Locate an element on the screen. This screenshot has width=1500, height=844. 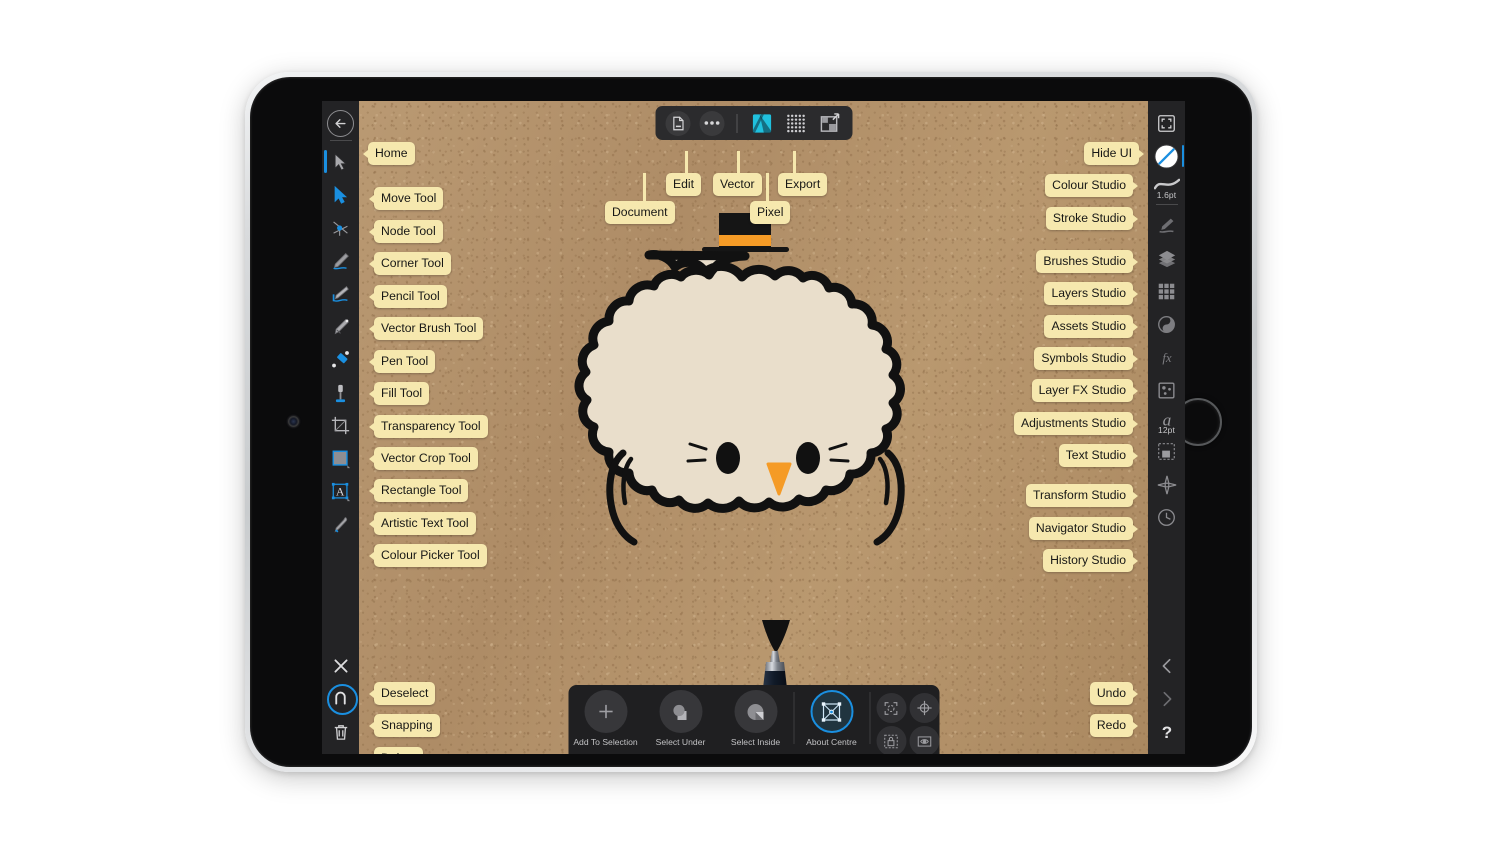
right-studio-rail: 1.6pt fx a 12pt ? is located at coordinates (1166, 427).